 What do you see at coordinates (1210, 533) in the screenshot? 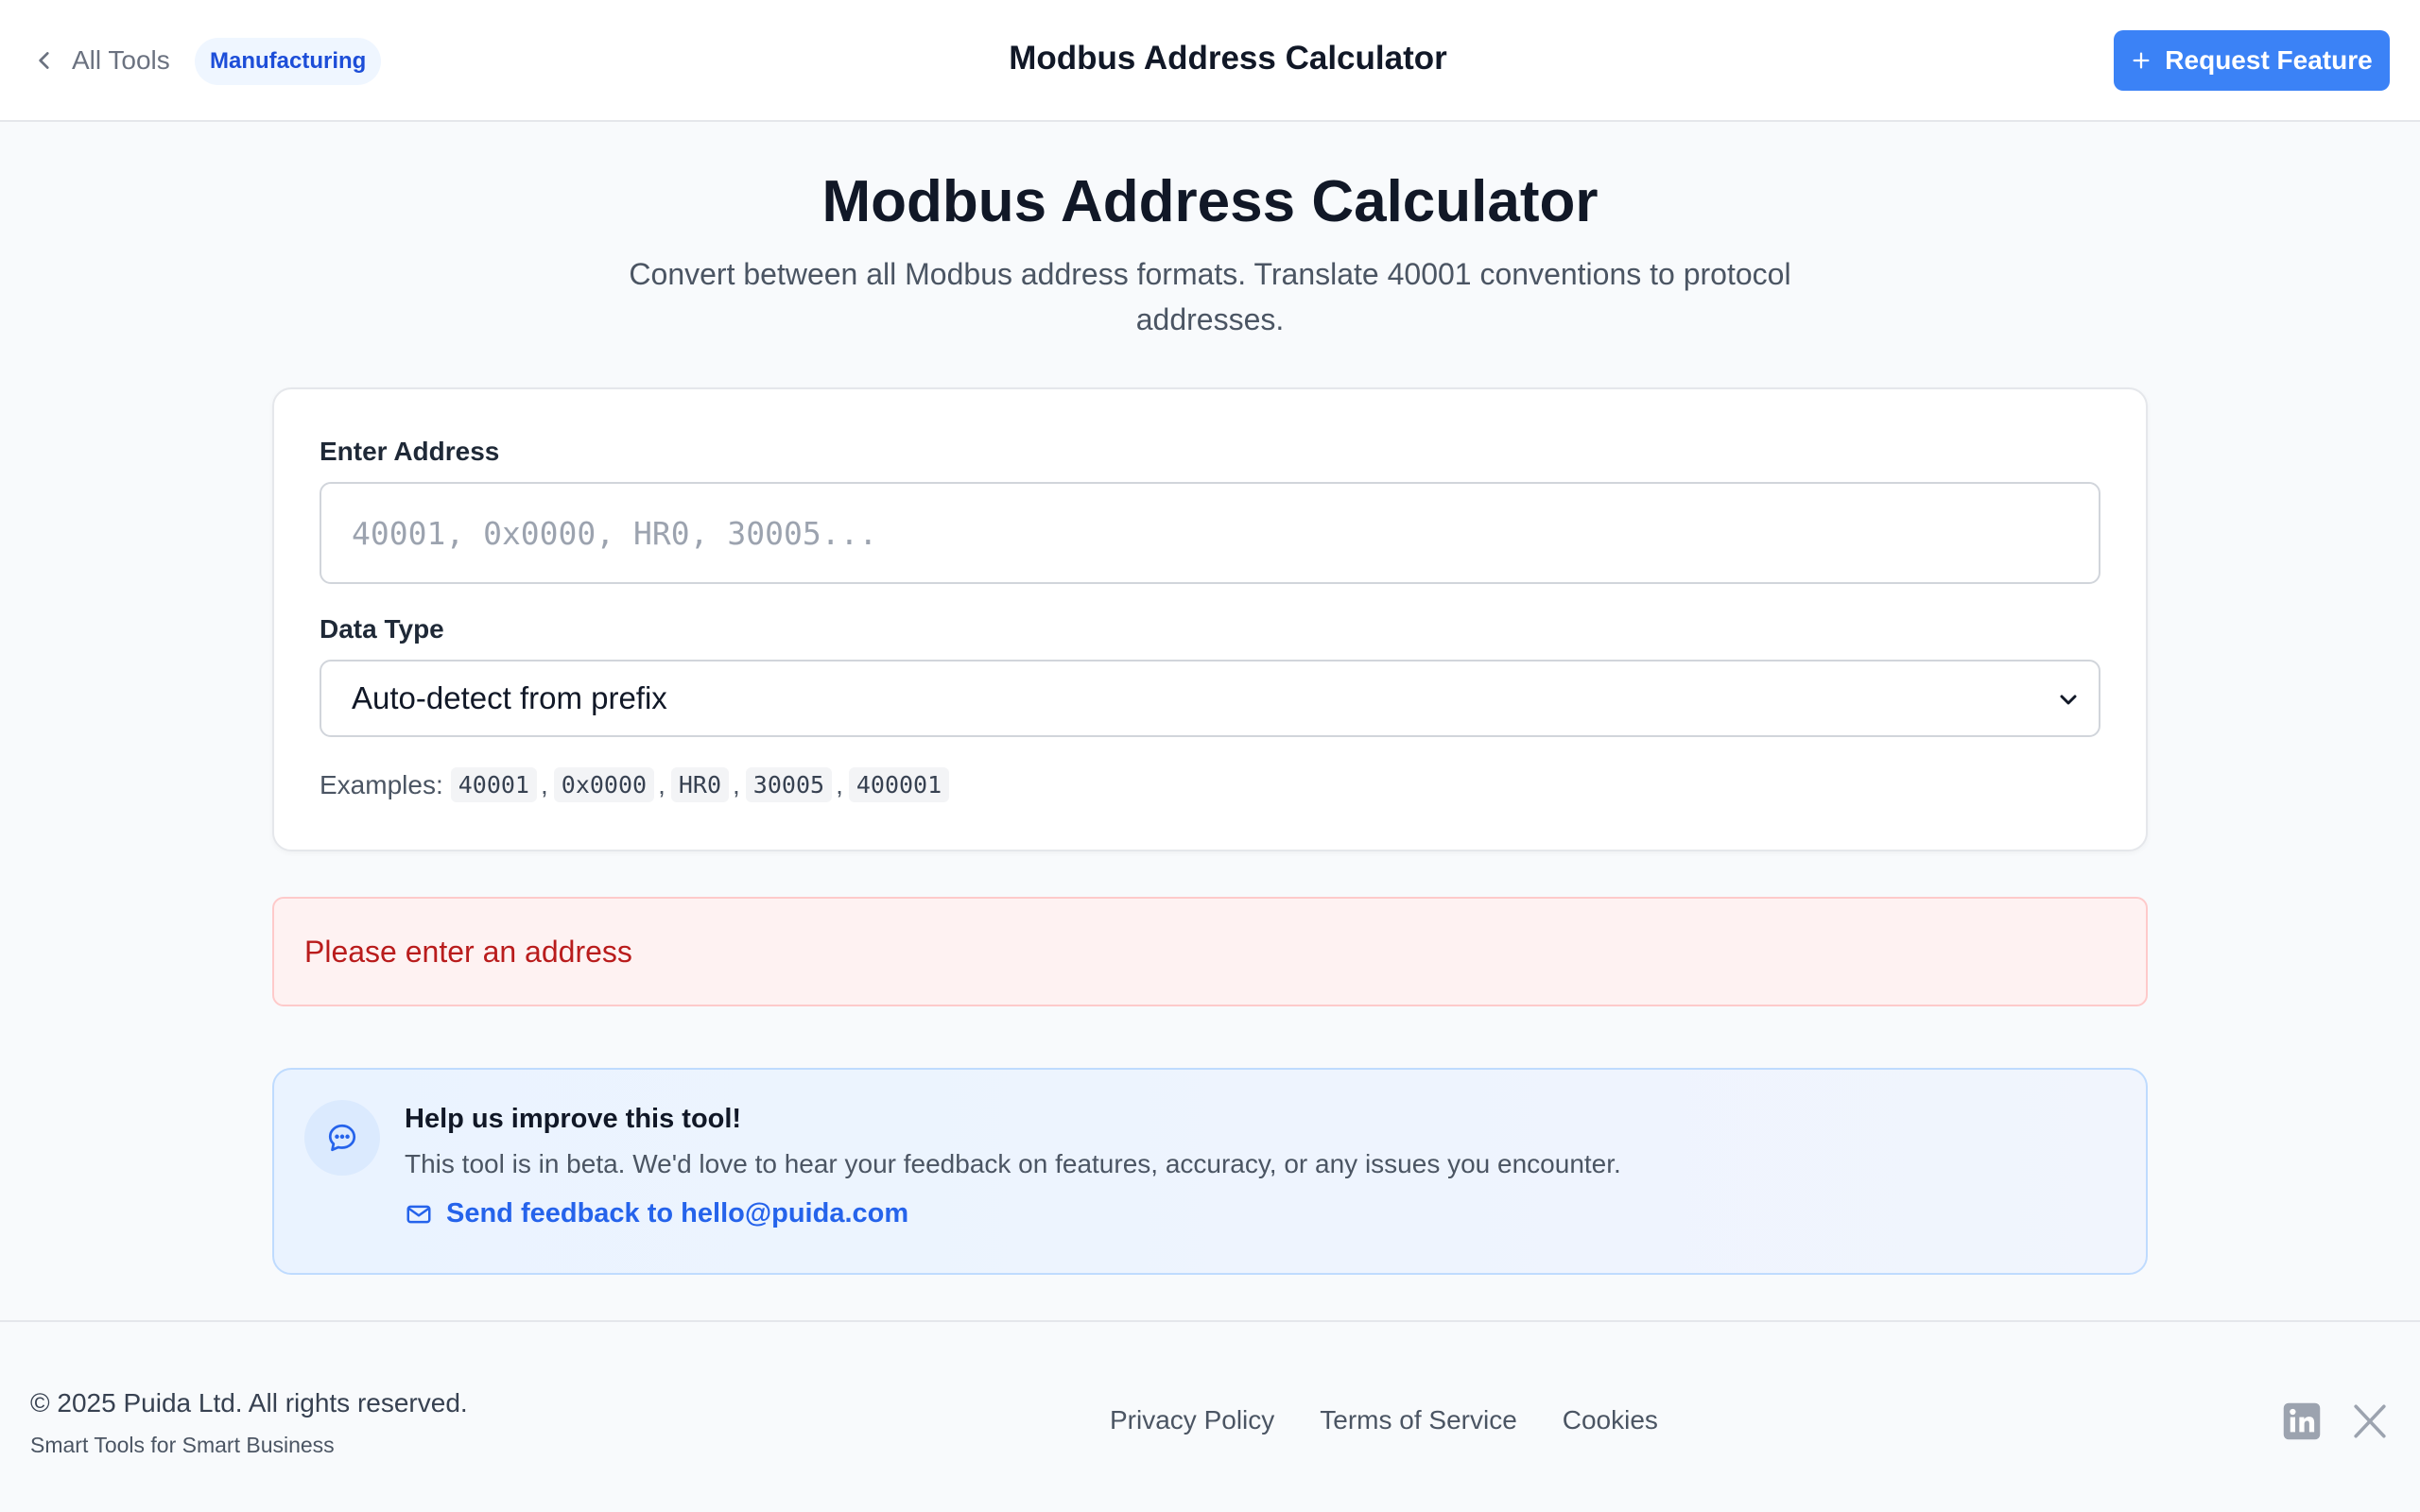
I see `address-input` at bounding box center [1210, 533].